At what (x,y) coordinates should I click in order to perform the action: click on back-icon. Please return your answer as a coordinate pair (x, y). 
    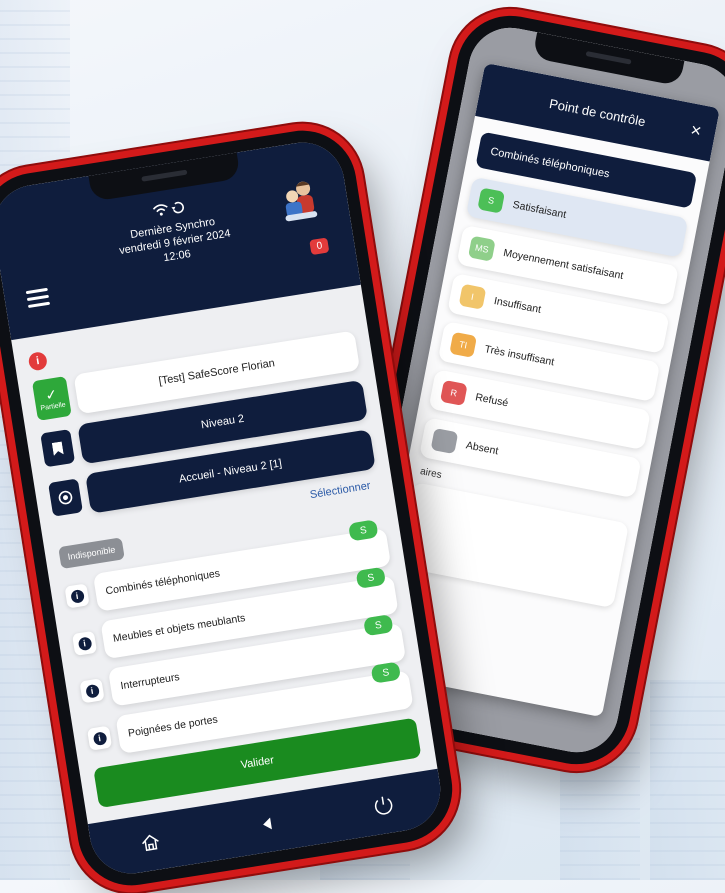
    Looking at the image, I should click on (267, 824).